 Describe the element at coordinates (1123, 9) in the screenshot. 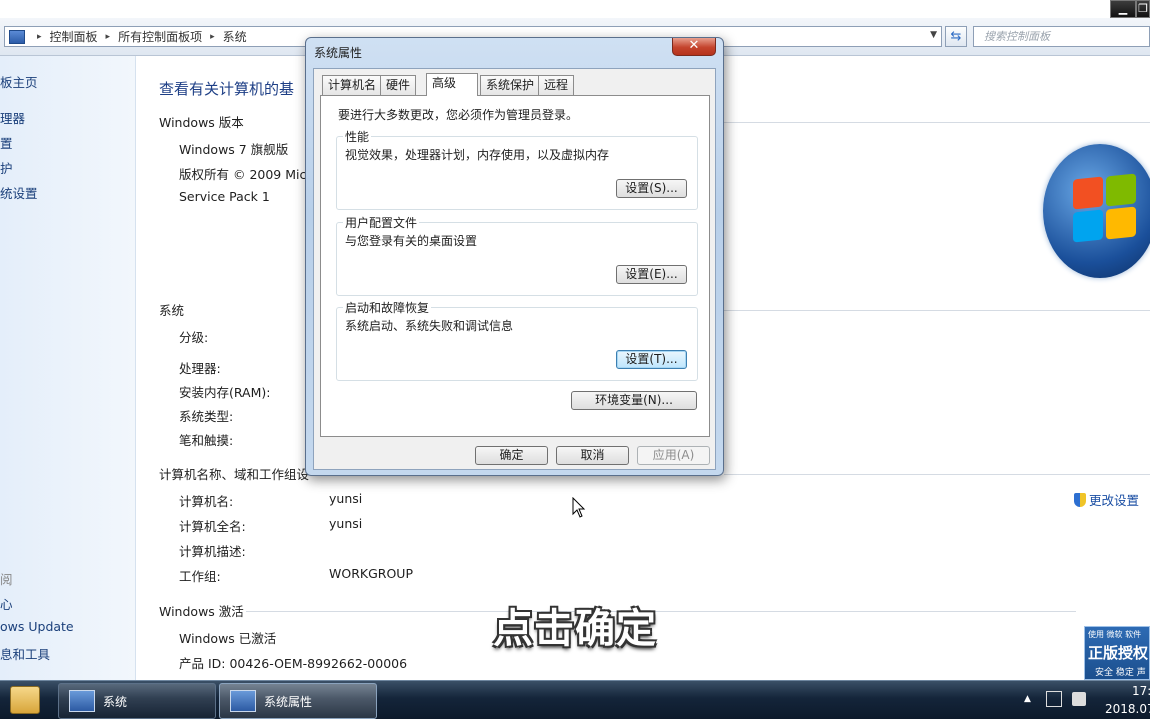

I see `minimize-button: ▁` at that location.